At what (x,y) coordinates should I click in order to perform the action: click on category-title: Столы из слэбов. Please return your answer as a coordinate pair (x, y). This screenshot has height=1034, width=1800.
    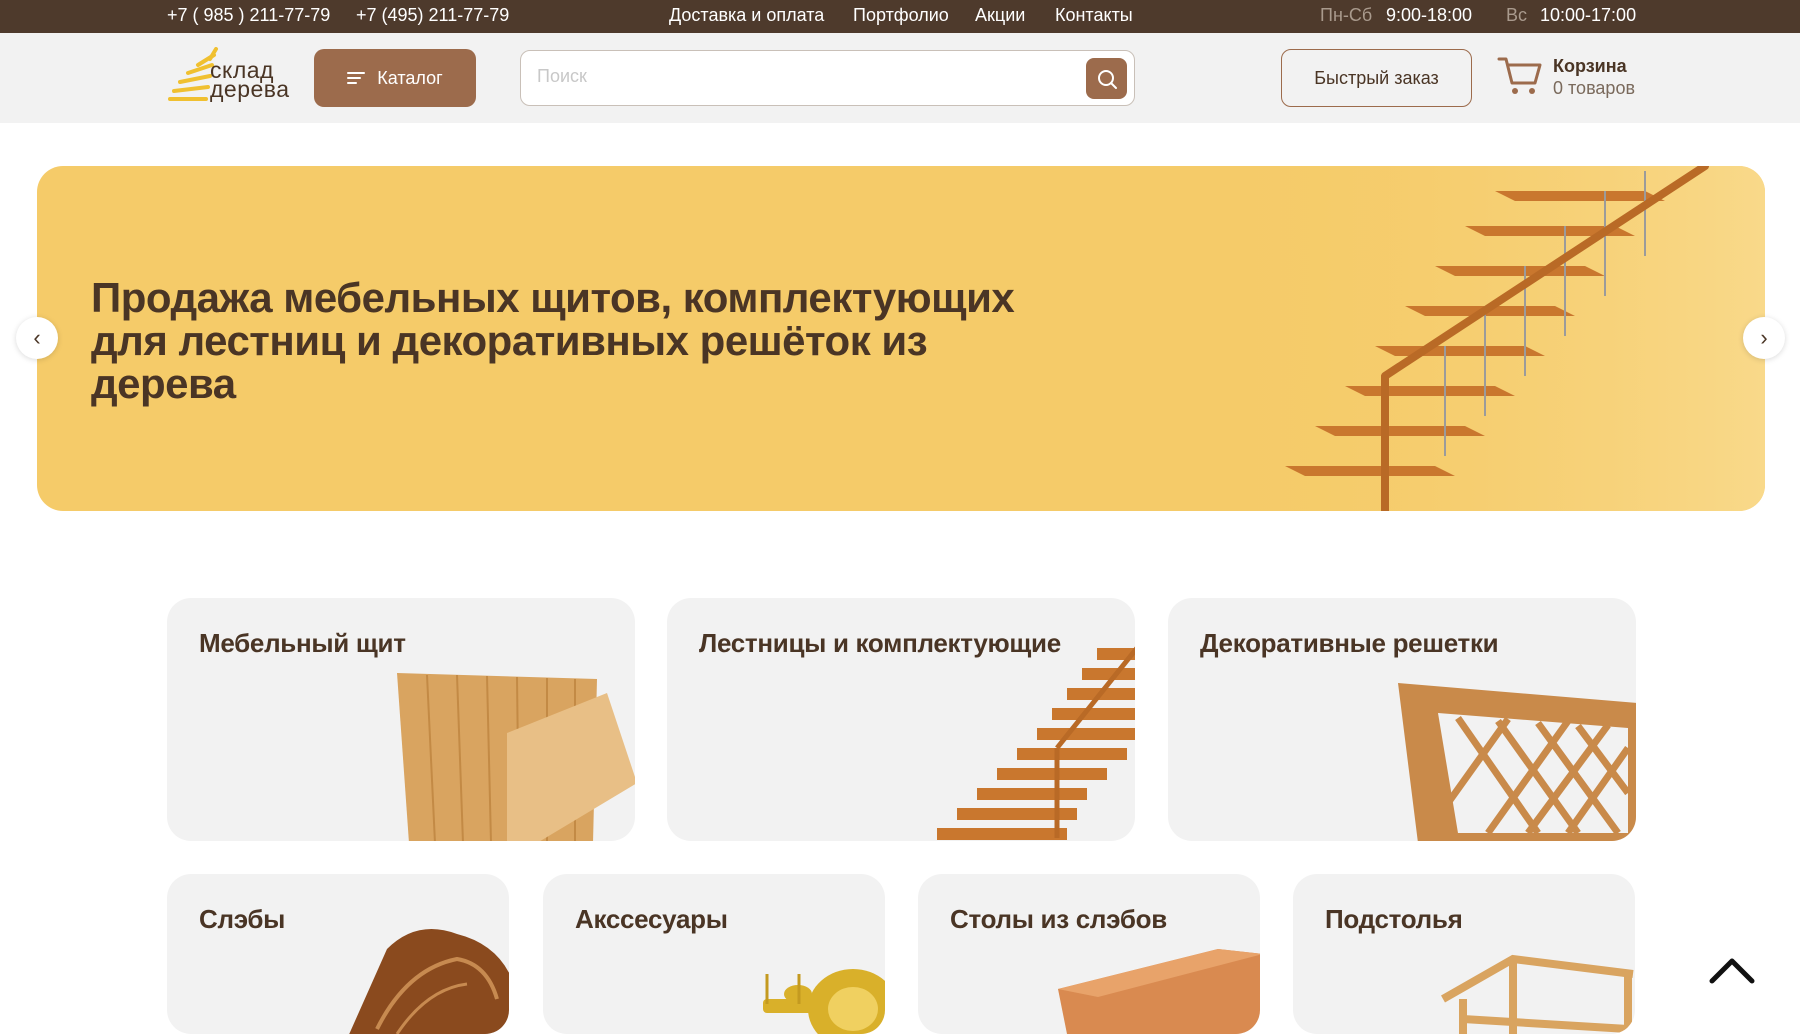
    Looking at the image, I should click on (1058, 919).